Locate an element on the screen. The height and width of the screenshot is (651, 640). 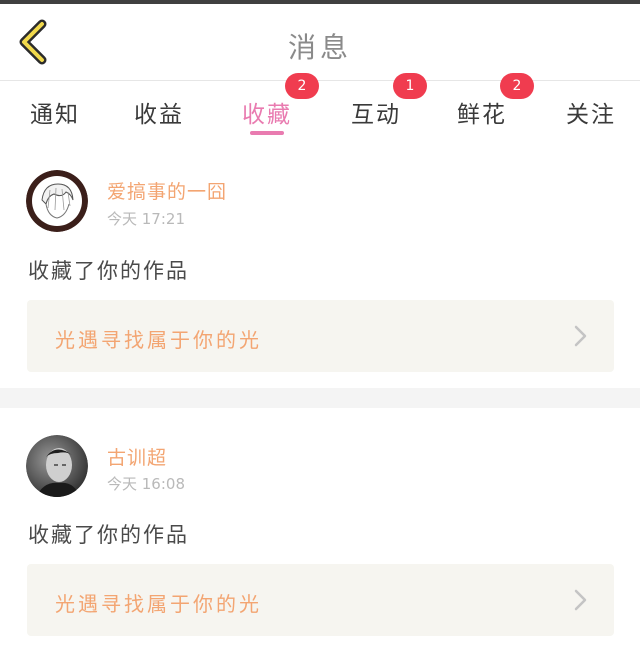
tab-bar: 通知 收益 收藏 2 互动 1 鲜花 2 关注 is located at coordinates (320, 109).